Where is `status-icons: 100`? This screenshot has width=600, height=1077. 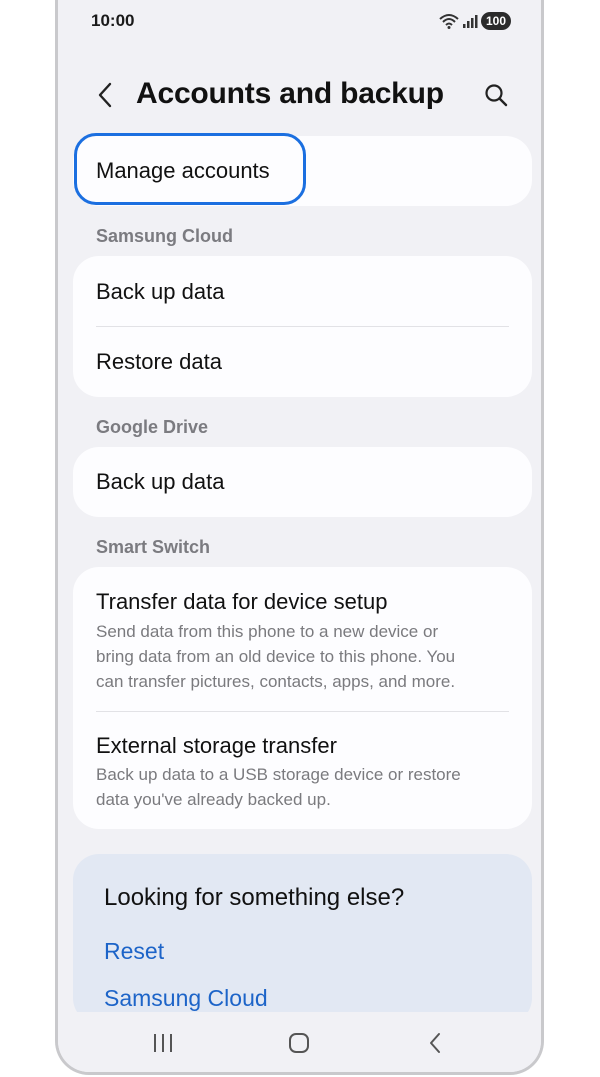
status-icons: 100 is located at coordinates (475, 21).